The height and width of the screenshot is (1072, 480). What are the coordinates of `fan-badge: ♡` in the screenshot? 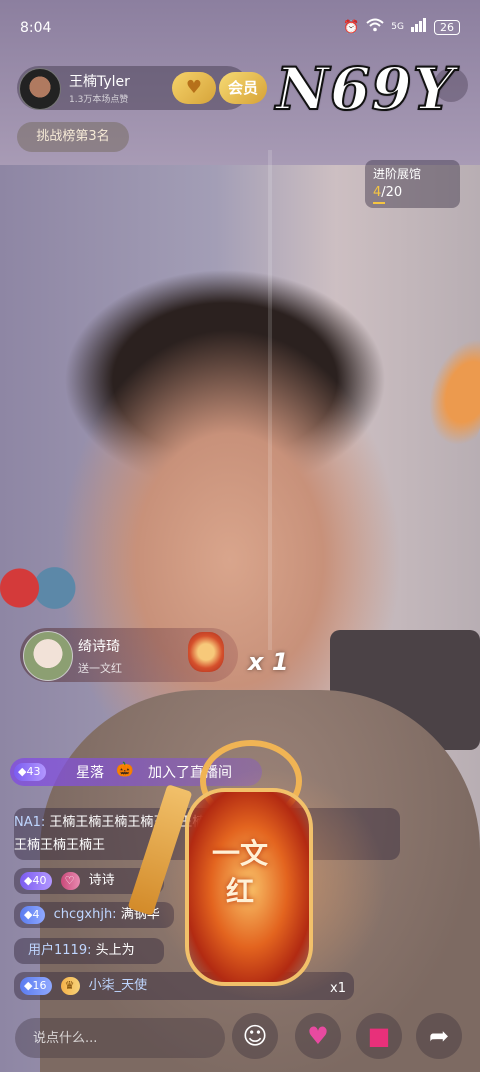 It's located at (70, 880).